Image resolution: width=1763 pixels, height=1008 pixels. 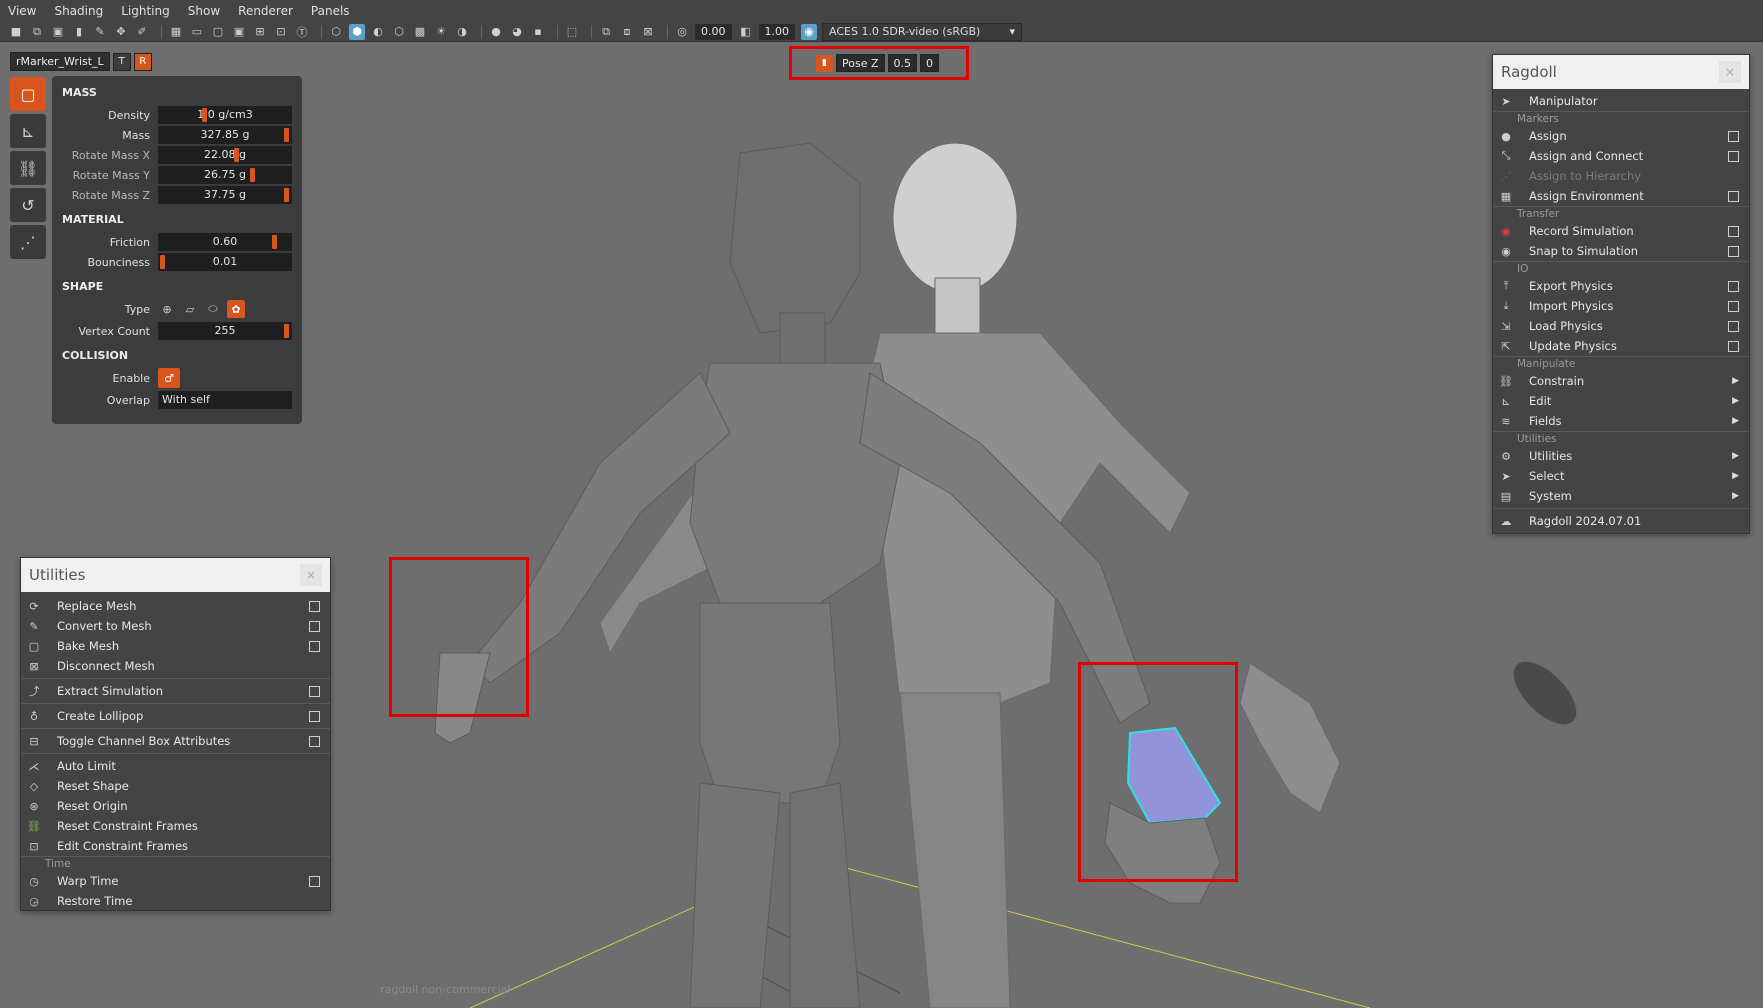 I want to click on menu-item-edit-constraint-frames: ⊡ Edit Constraint Frames, so click(x=175, y=846).